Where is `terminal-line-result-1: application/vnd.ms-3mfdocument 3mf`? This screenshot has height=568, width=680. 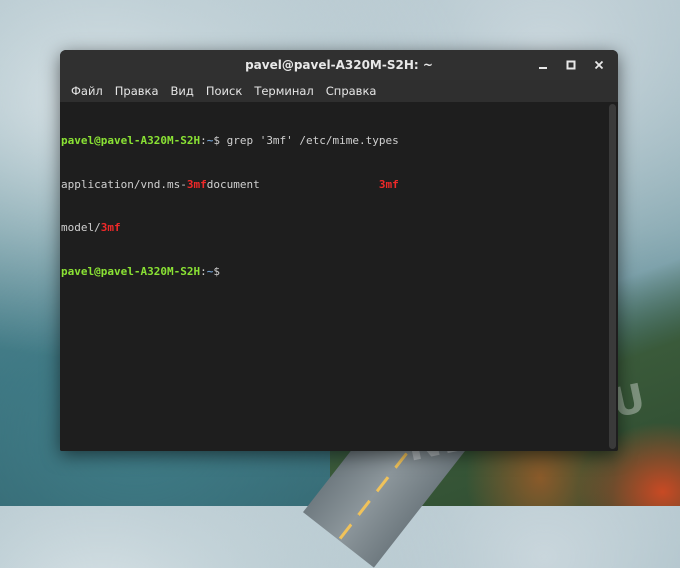
terminal-line-result-1: application/vnd.ms-3mfdocument 3mf is located at coordinates (339, 185).